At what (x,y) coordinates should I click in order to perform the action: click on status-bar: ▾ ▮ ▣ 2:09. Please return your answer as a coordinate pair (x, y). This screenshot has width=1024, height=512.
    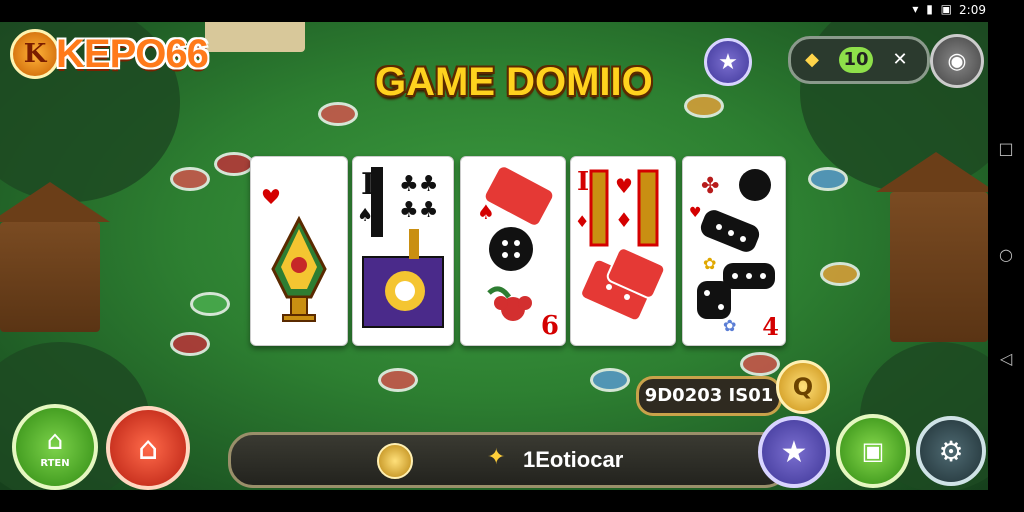
    Looking at the image, I should click on (512, 11).